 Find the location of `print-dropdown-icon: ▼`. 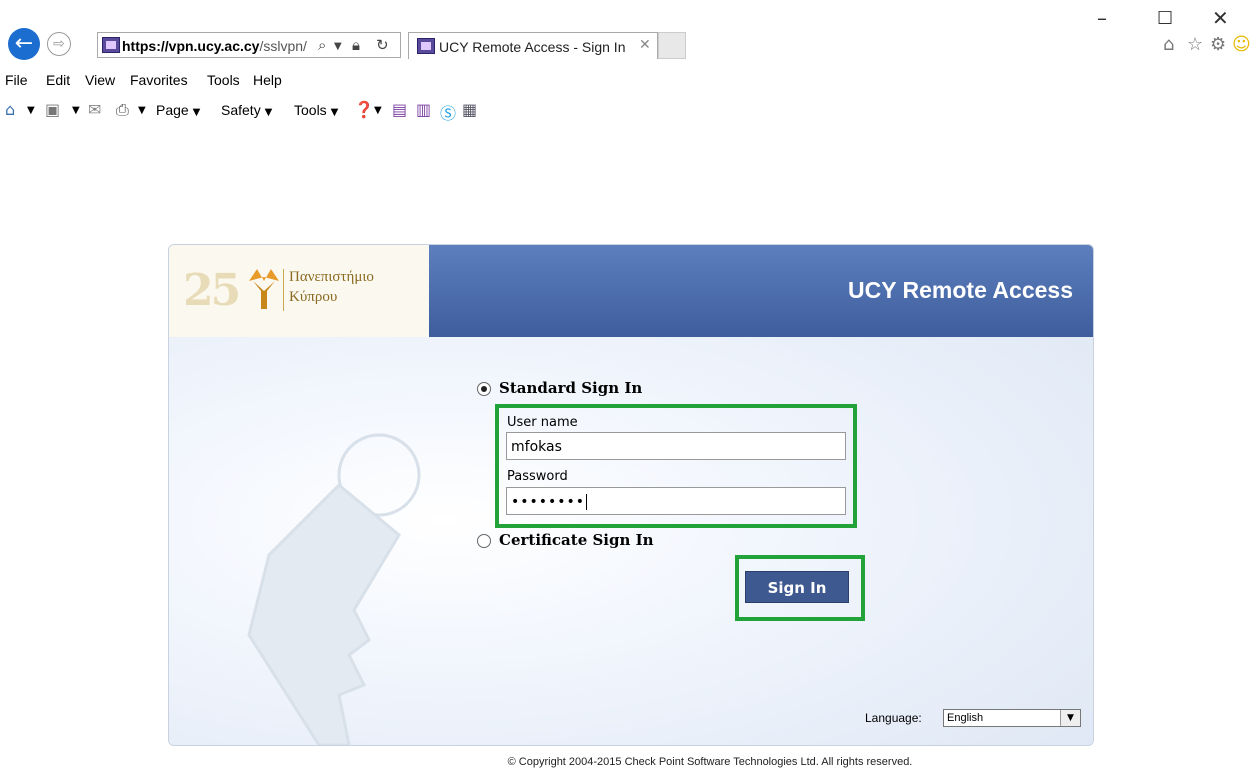

print-dropdown-icon: ▼ is located at coordinates (142, 110).